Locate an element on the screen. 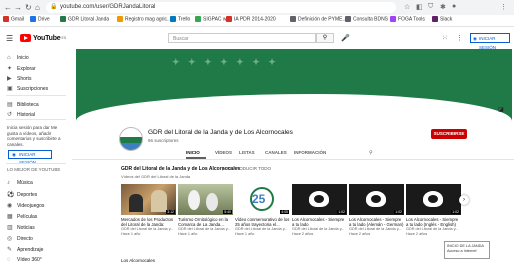  video-thumbnail: 3:12 is located at coordinates (148, 199).